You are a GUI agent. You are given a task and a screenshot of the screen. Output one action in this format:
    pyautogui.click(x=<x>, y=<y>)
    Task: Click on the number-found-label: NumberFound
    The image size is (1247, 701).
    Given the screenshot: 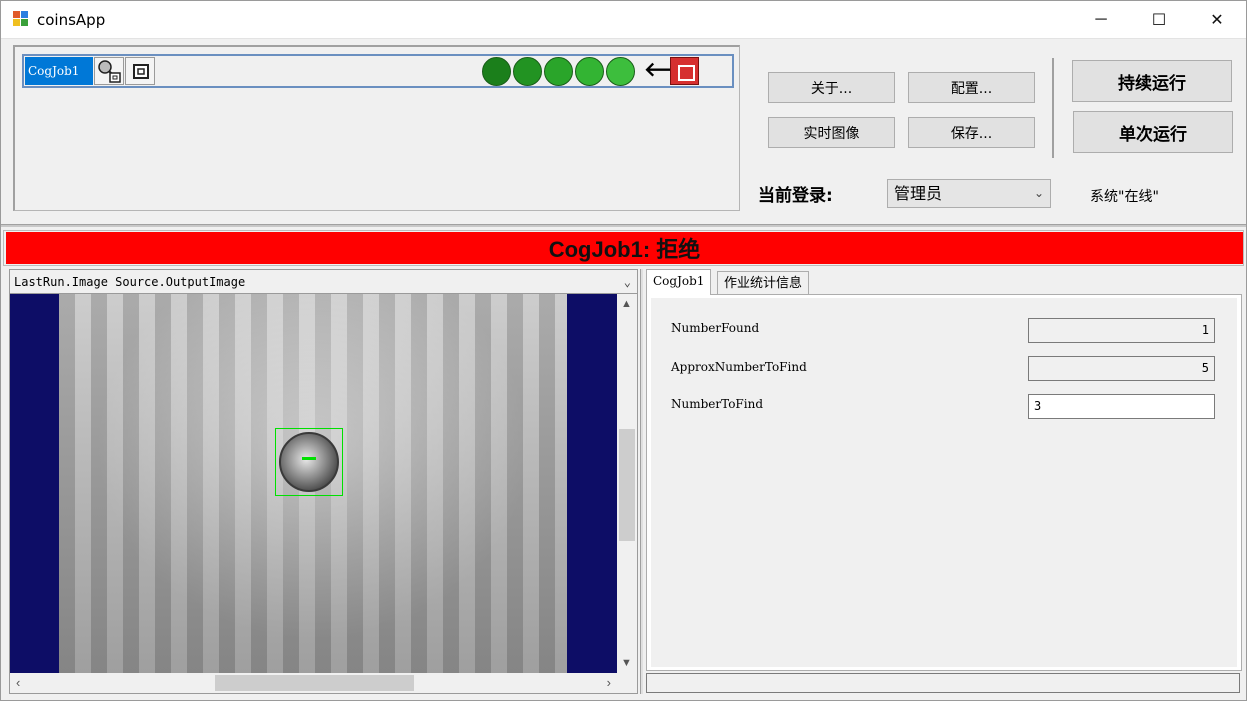 What is the action you would take?
    pyautogui.click(x=715, y=328)
    